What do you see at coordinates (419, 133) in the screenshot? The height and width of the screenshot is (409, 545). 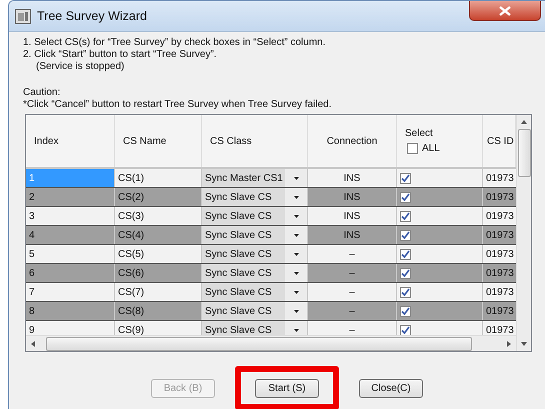 I see `column-header-label: Select` at bounding box center [419, 133].